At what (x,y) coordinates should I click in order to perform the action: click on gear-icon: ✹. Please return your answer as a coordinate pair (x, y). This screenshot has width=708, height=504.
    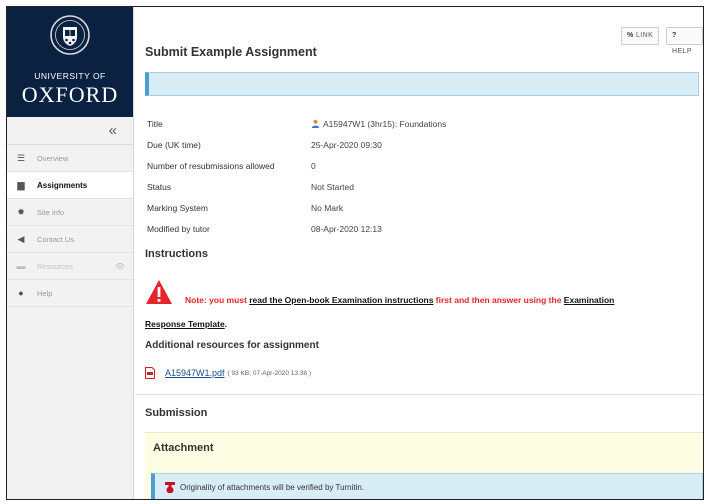
    Looking at the image, I should click on (21, 211).